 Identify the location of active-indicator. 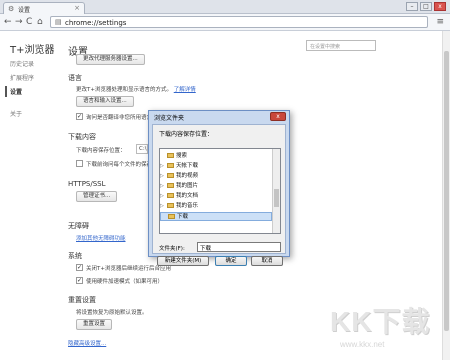
(6, 91).